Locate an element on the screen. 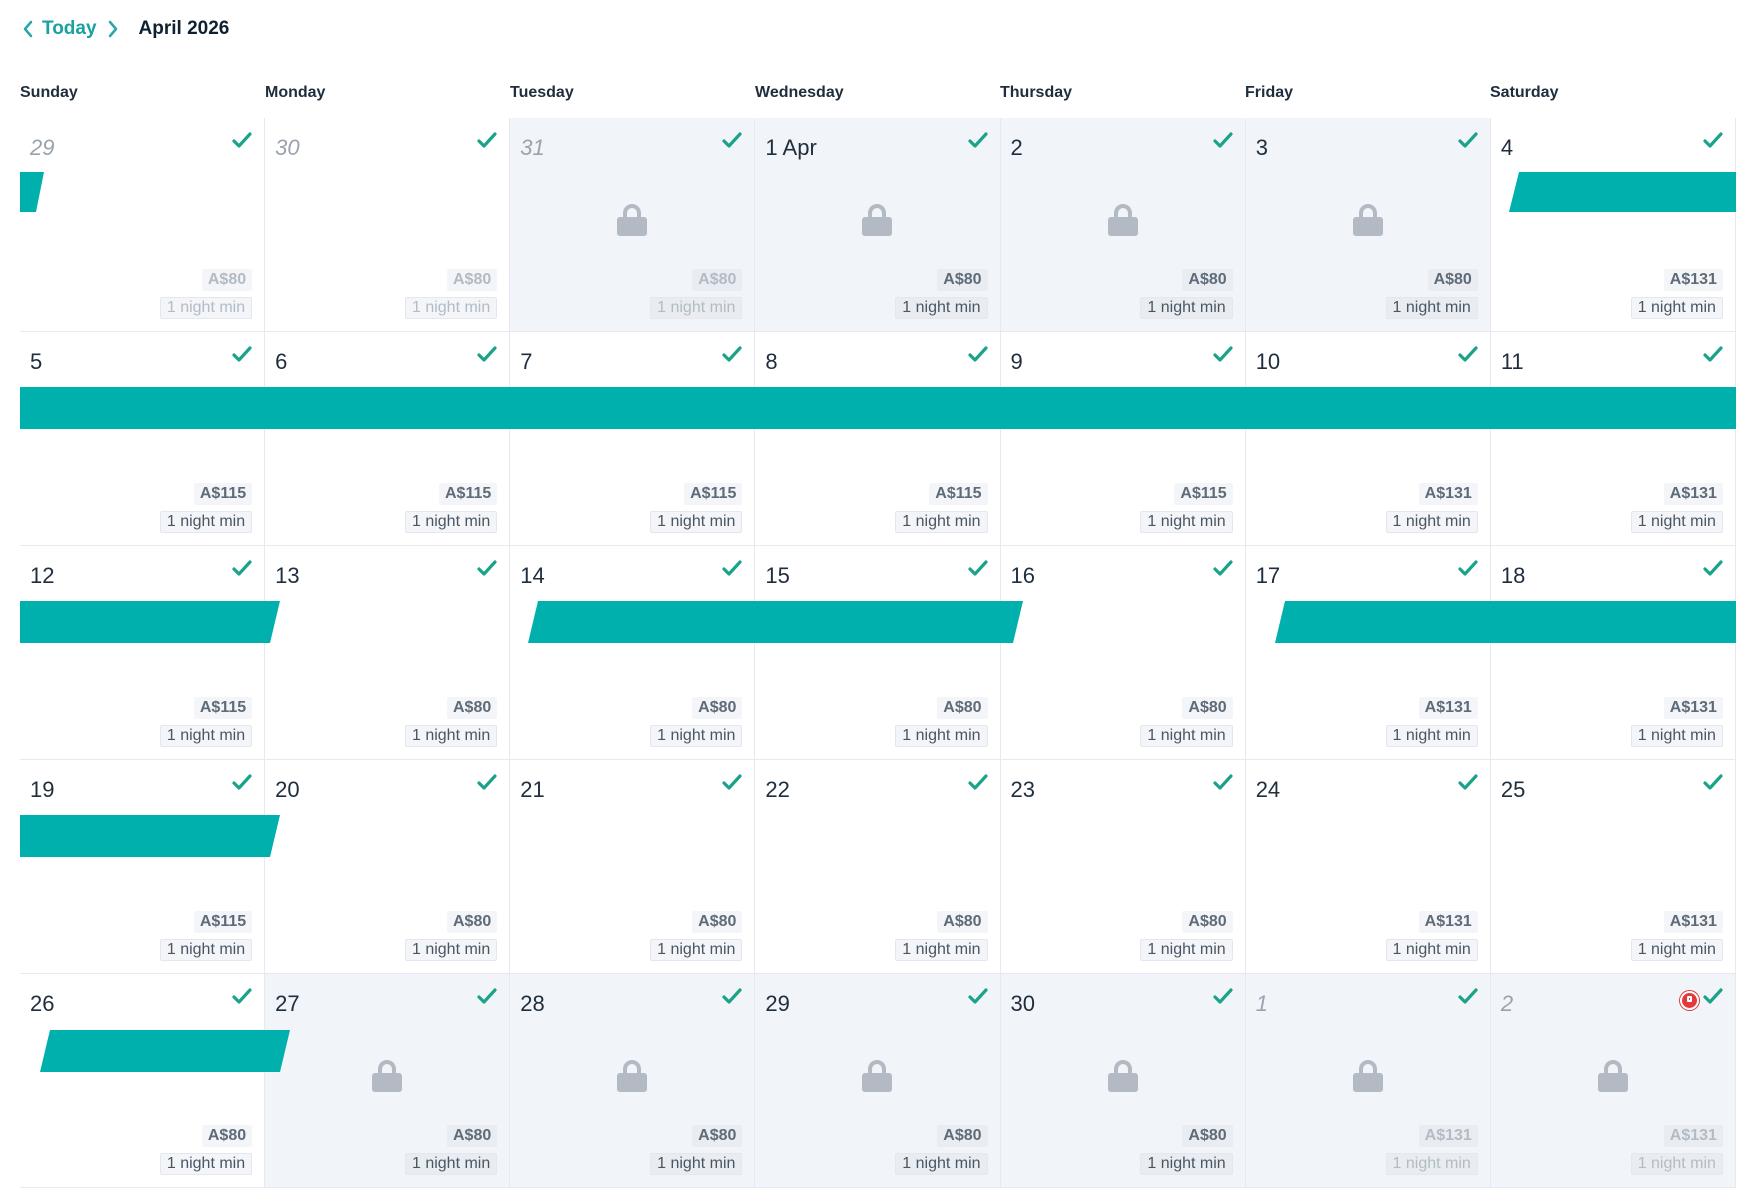  calendar-day-cell: 2 A$131 1 night min is located at coordinates (1613, 1081).